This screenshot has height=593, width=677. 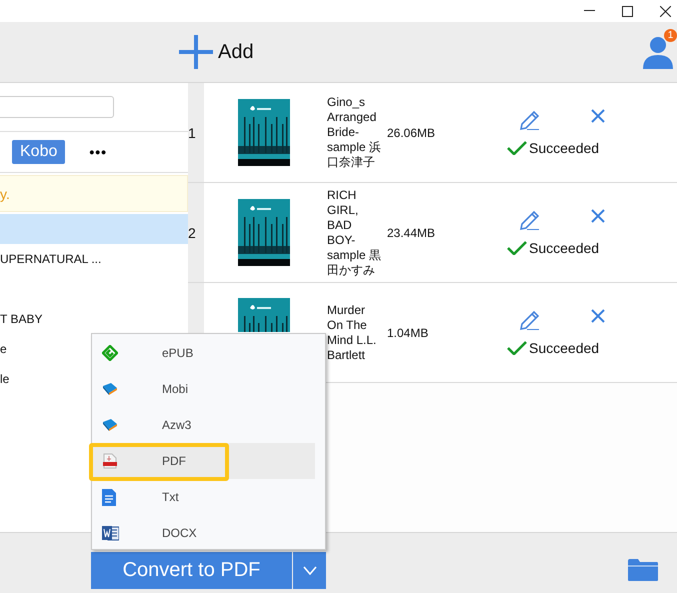 I want to click on format-dropdown-button, so click(x=309, y=570).